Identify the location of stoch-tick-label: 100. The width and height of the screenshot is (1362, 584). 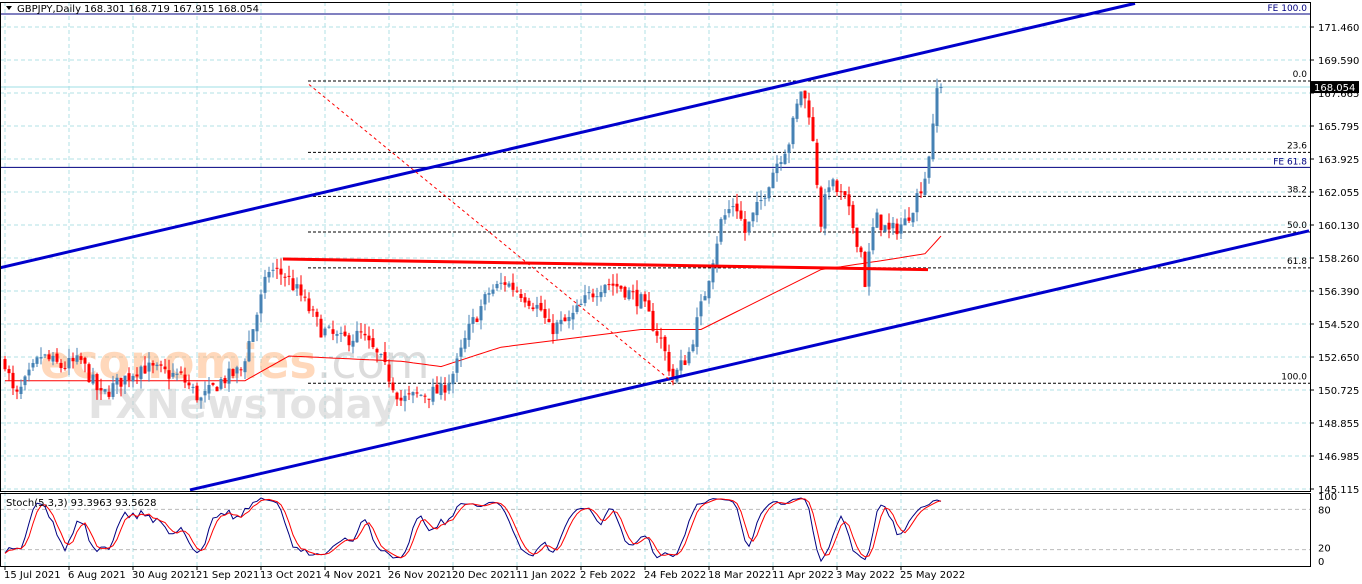
(1327, 497).